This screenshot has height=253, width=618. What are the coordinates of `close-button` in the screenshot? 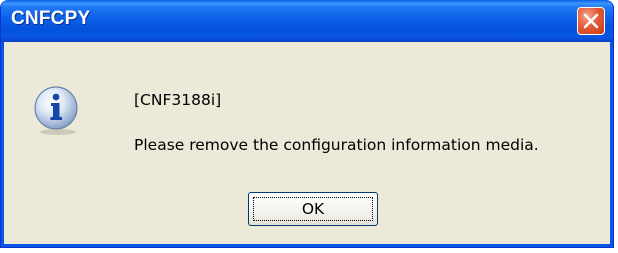 It's located at (591, 21).